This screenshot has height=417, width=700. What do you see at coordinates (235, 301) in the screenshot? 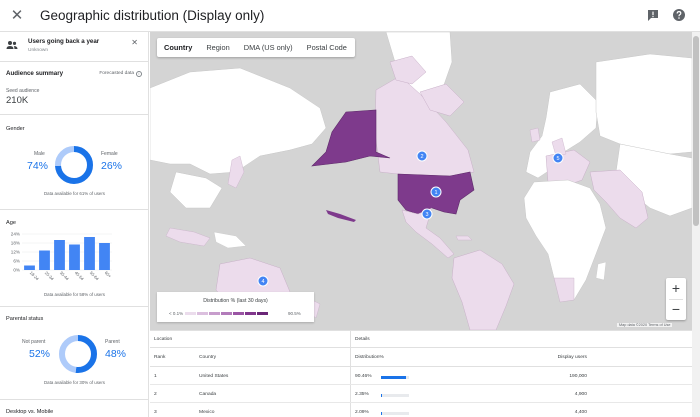
I see `legend-title: Distribution % (last 30 days)` at bounding box center [235, 301].